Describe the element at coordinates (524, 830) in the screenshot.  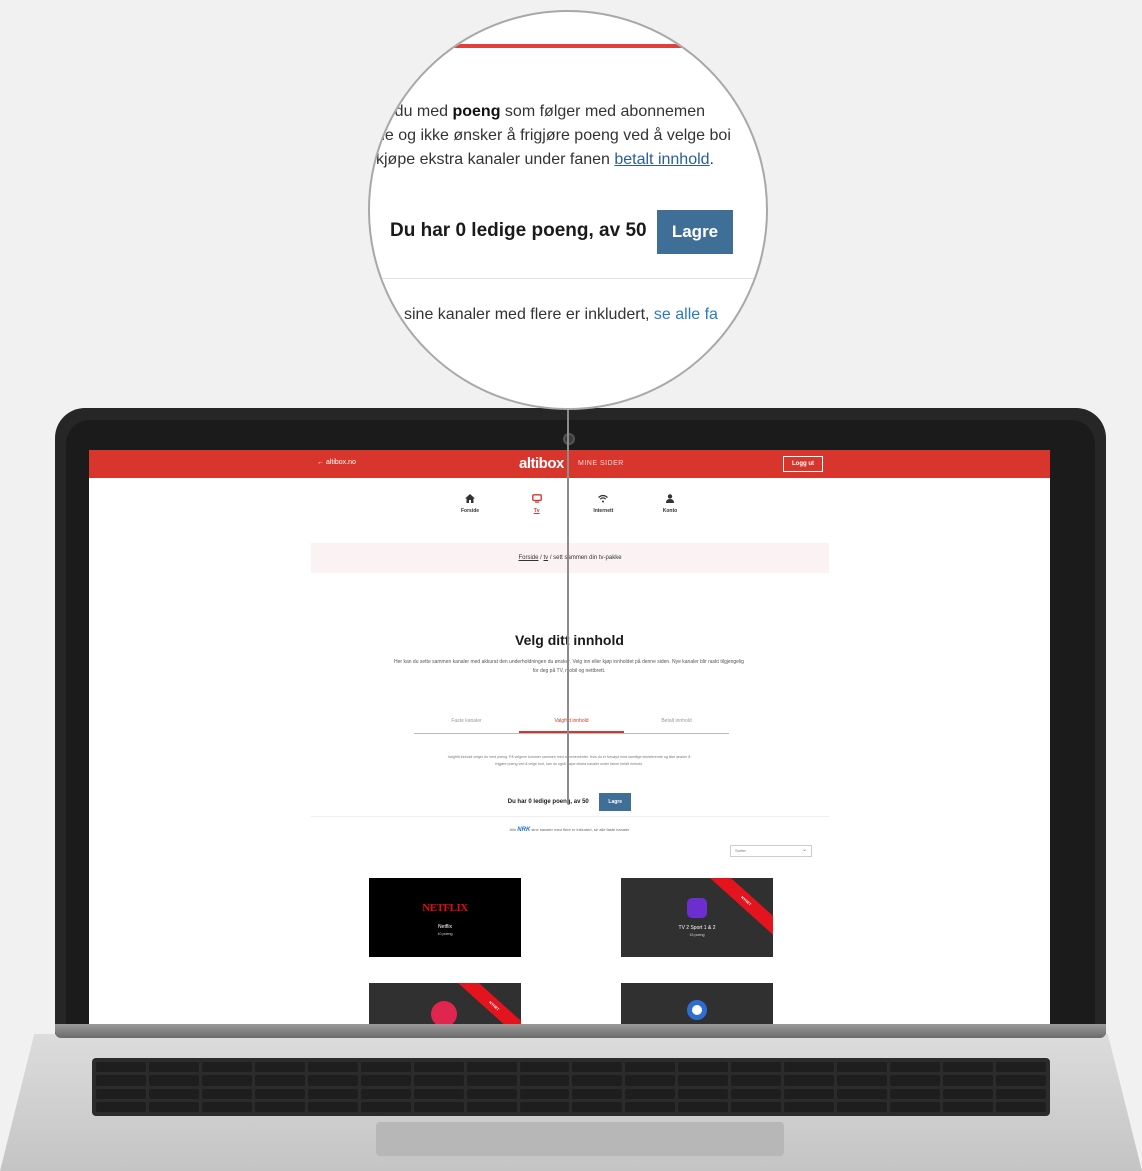
I see `nrk-logo: NRK` at that location.